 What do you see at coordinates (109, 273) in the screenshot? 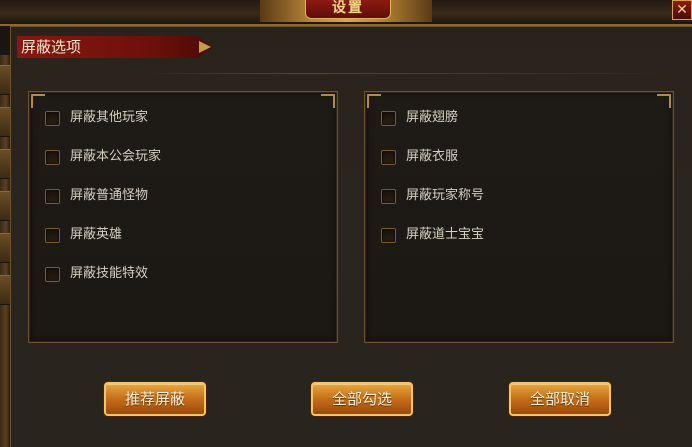
I see `option-label: 屏蔽技能特效` at bounding box center [109, 273].